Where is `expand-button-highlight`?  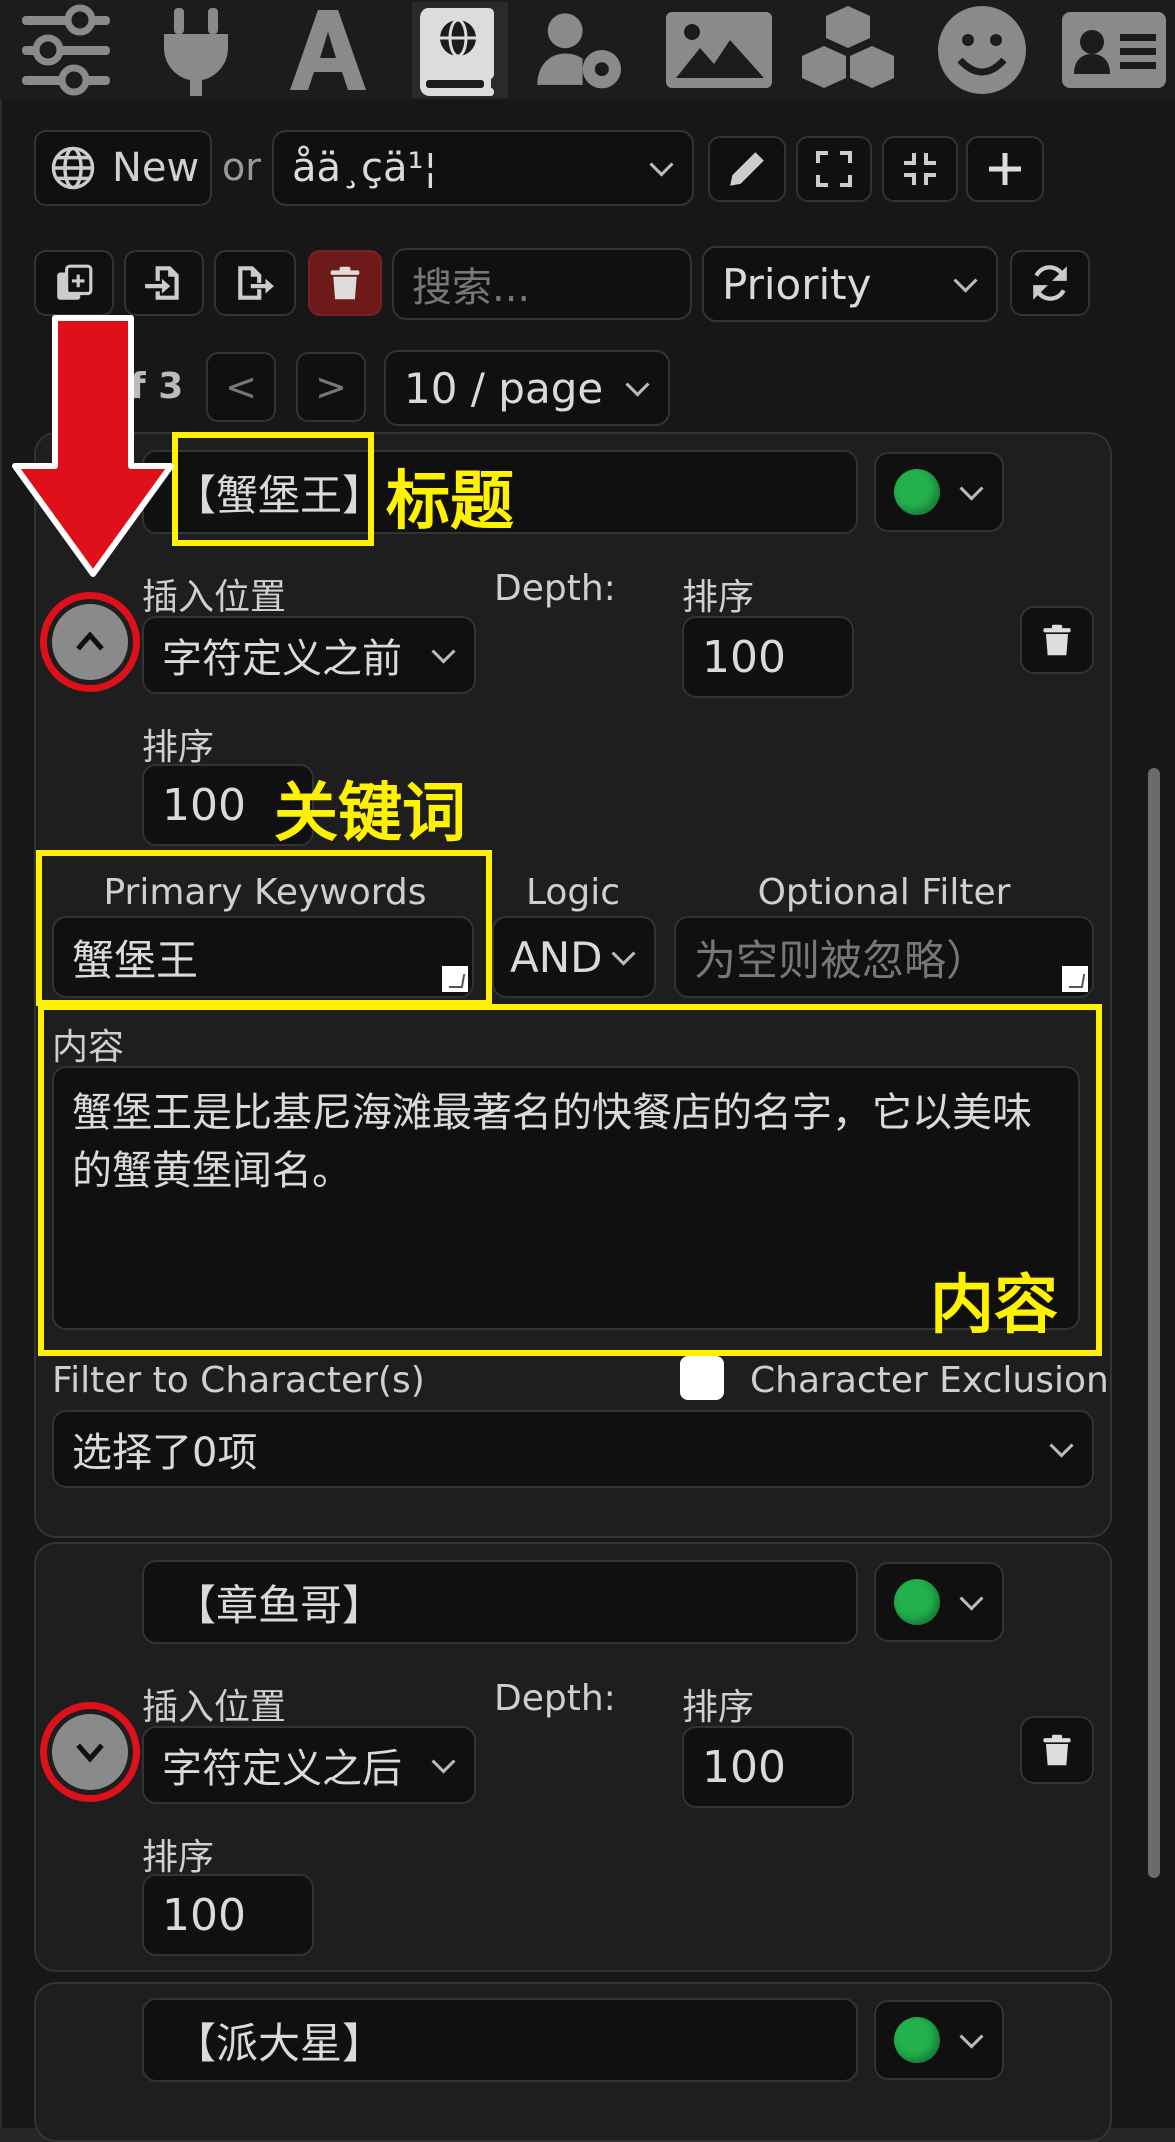 expand-button-highlight is located at coordinates (90, 1752).